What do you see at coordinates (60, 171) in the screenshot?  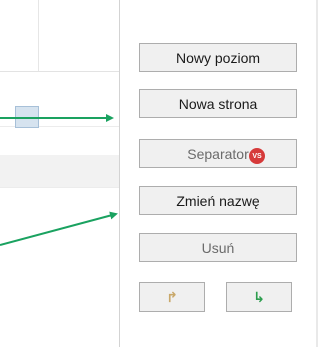 I see `list-row-band` at bounding box center [60, 171].